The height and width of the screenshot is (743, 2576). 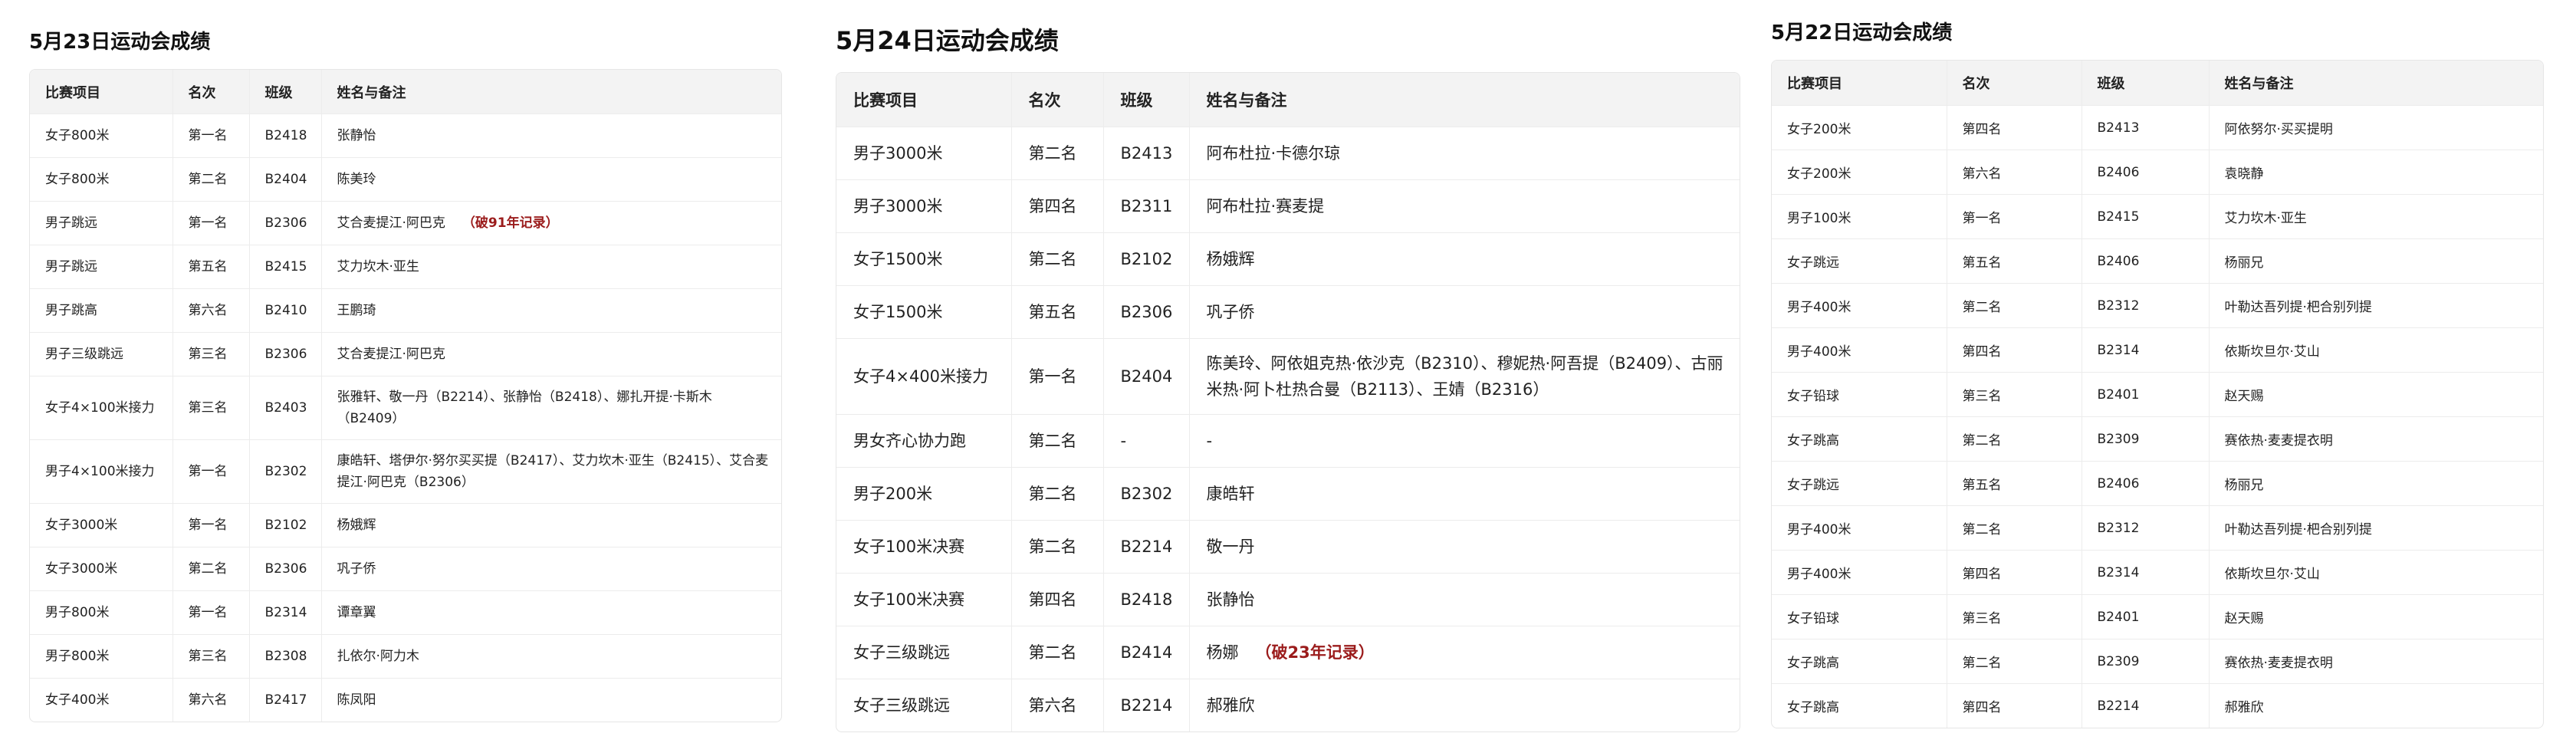 I want to click on header-event: 比赛项目, so click(x=1859, y=83).